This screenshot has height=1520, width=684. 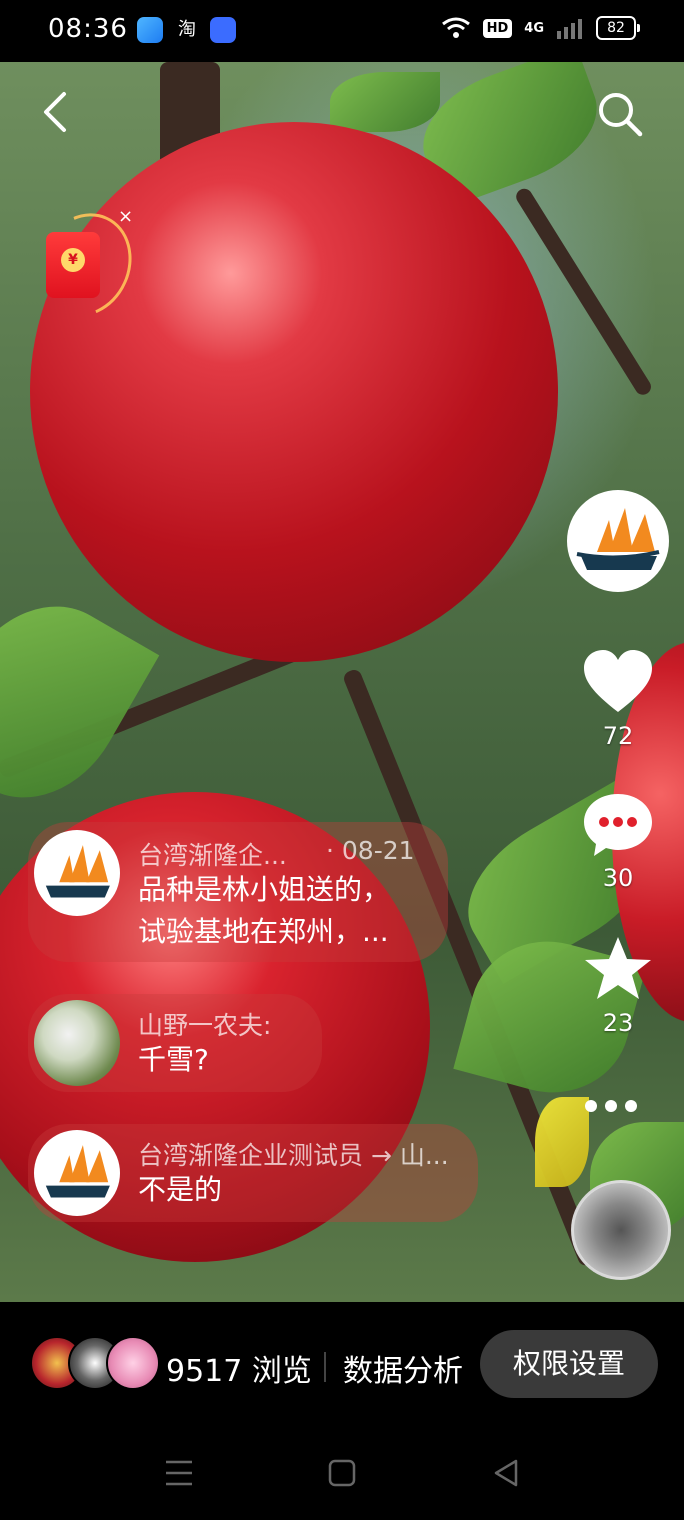 What do you see at coordinates (95, 1364) in the screenshot?
I see `viewer-avatars` at bounding box center [95, 1364].